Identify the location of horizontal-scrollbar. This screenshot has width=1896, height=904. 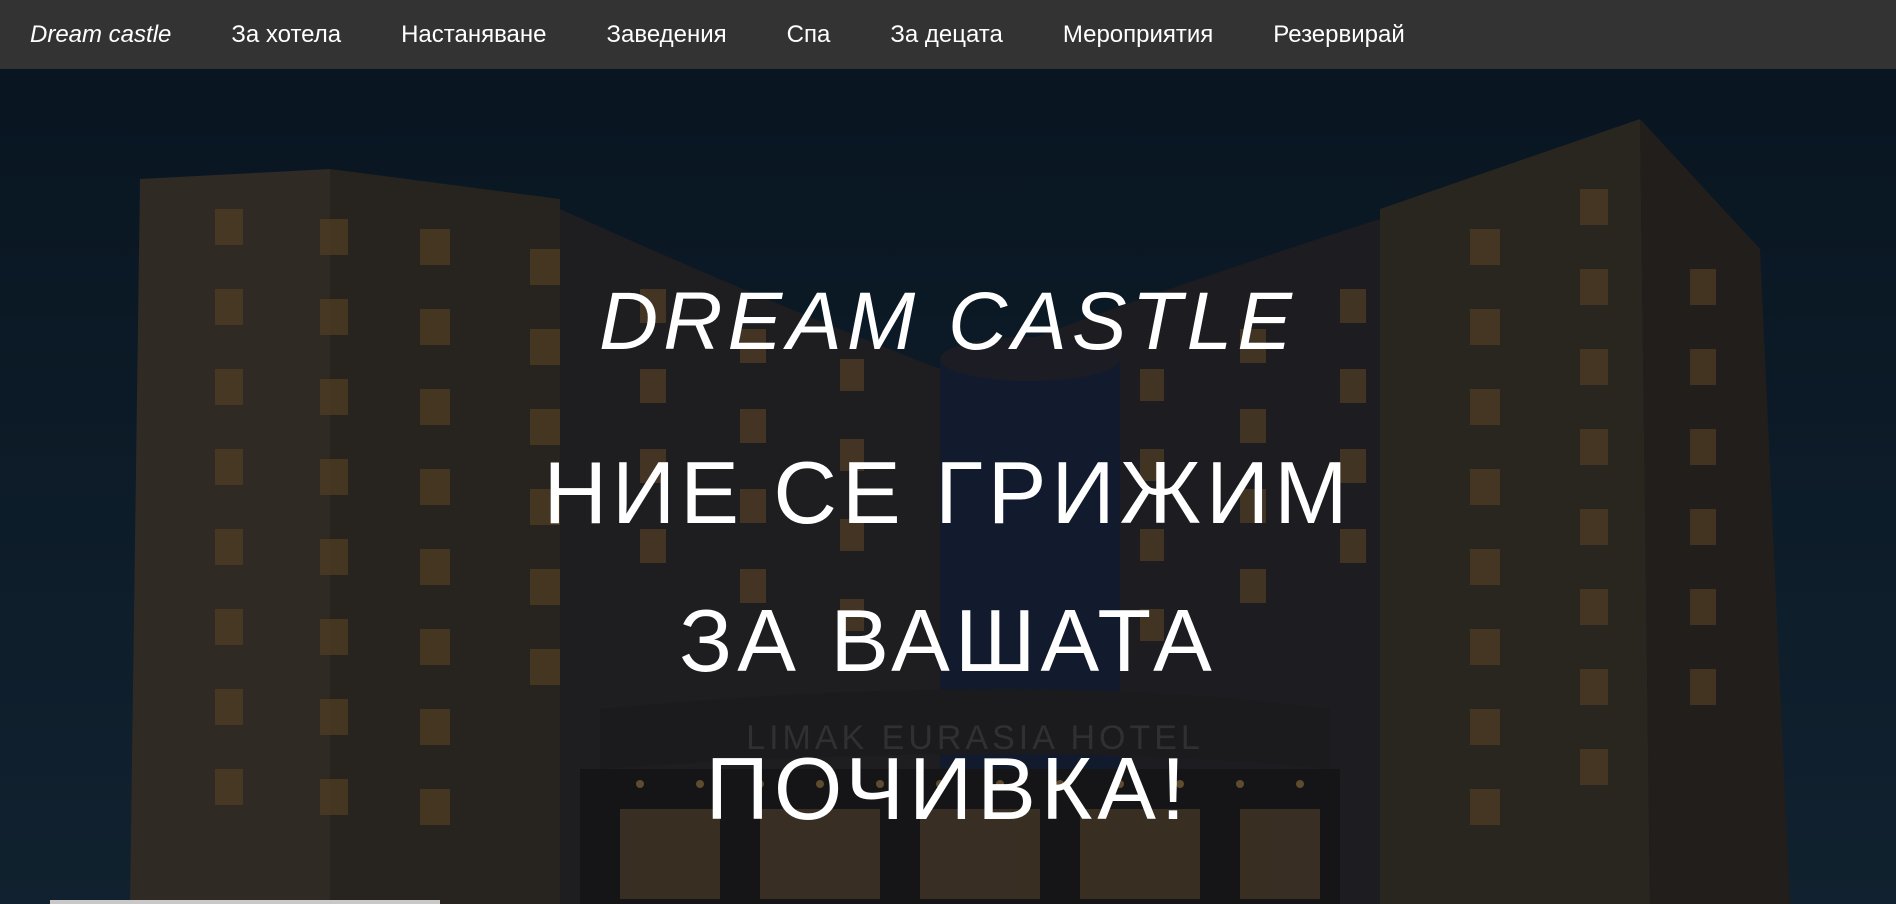
(245, 902).